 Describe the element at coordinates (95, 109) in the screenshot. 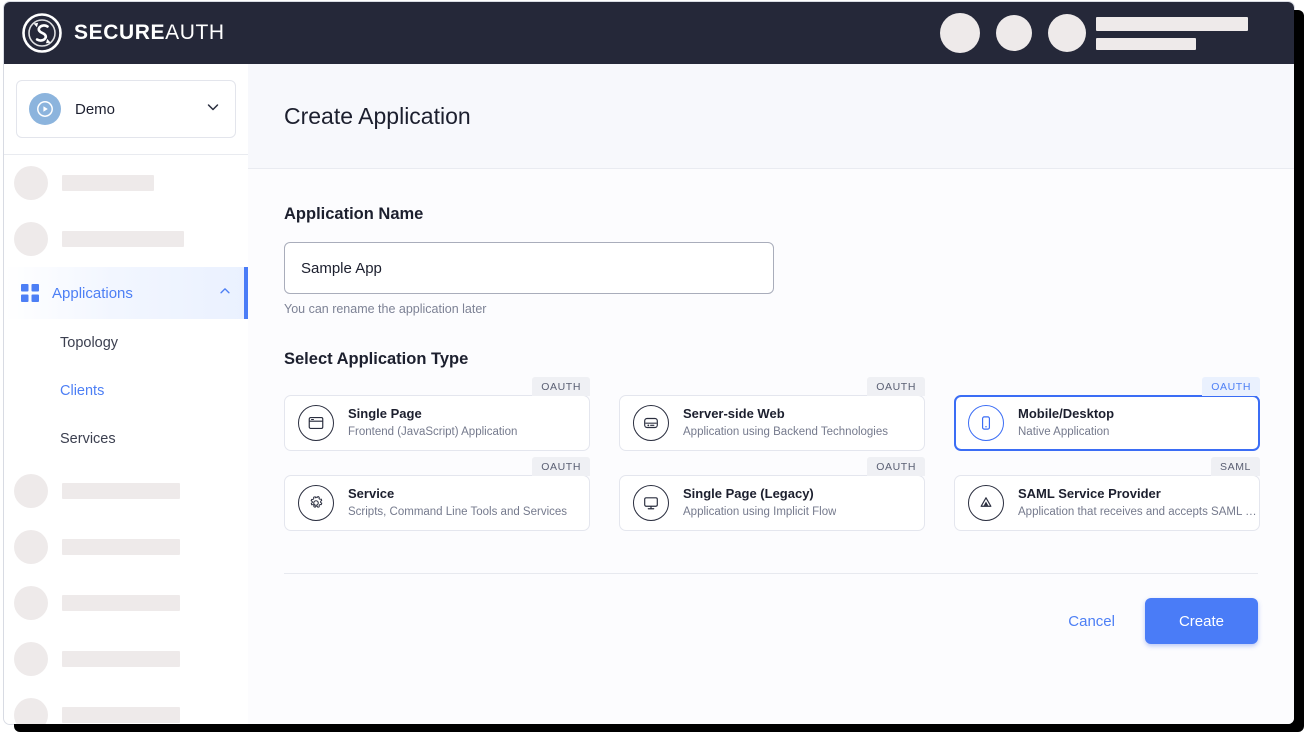

I see `org-name: Demo` at that location.